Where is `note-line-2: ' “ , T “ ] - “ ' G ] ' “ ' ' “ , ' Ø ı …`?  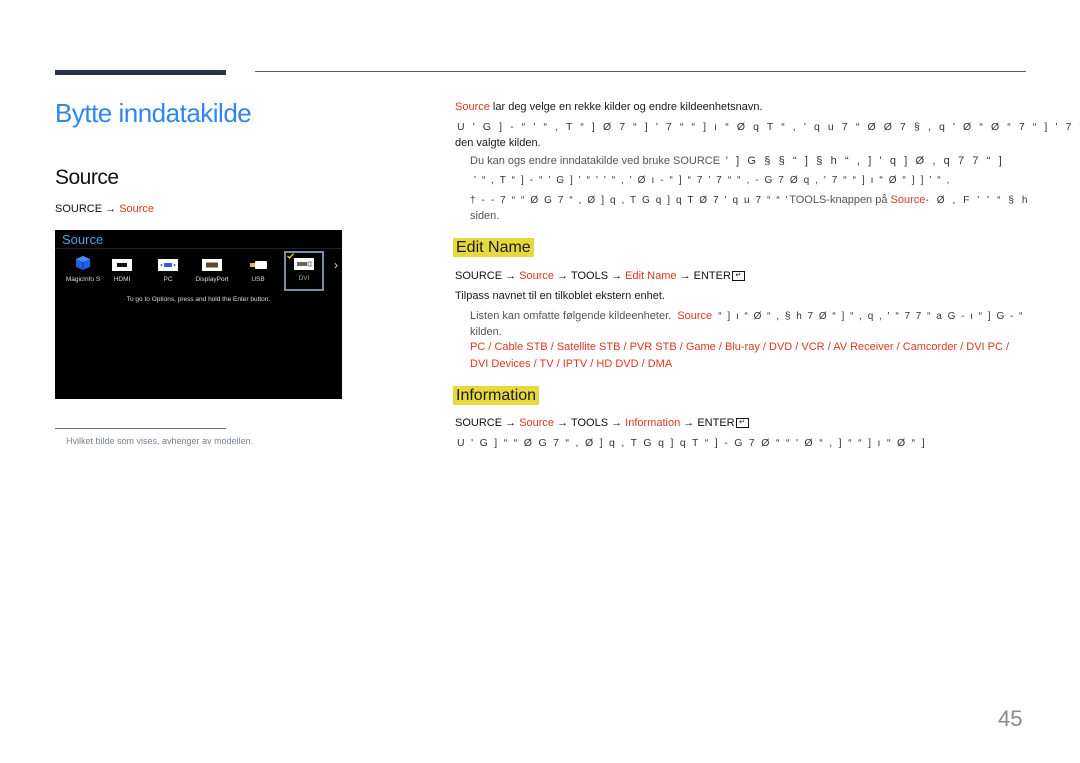 note-line-2: ' “ , T “ ] - “ ' G ] ' “ ' ' “ , ' Ø ı … is located at coordinates (712, 180).